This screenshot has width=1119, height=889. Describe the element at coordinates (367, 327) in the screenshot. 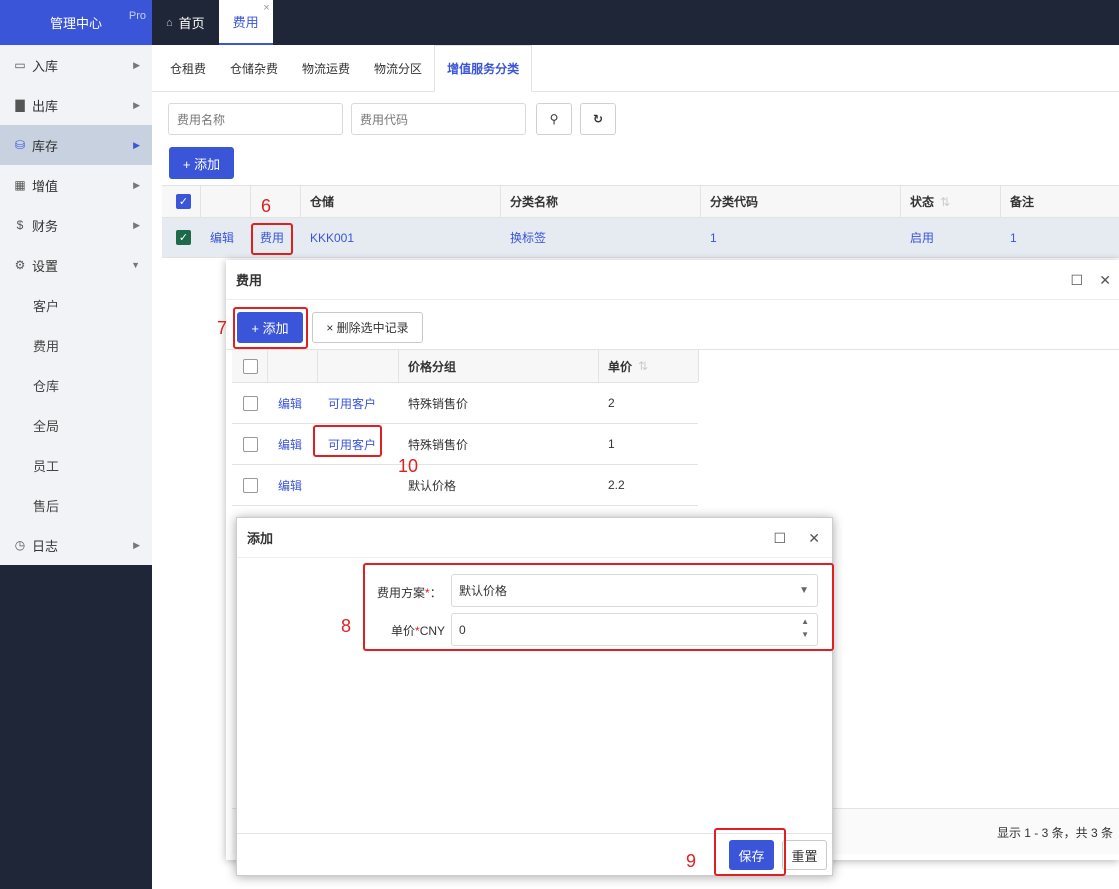

I see `delete-selected-button: × 删除选中记录` at that location.